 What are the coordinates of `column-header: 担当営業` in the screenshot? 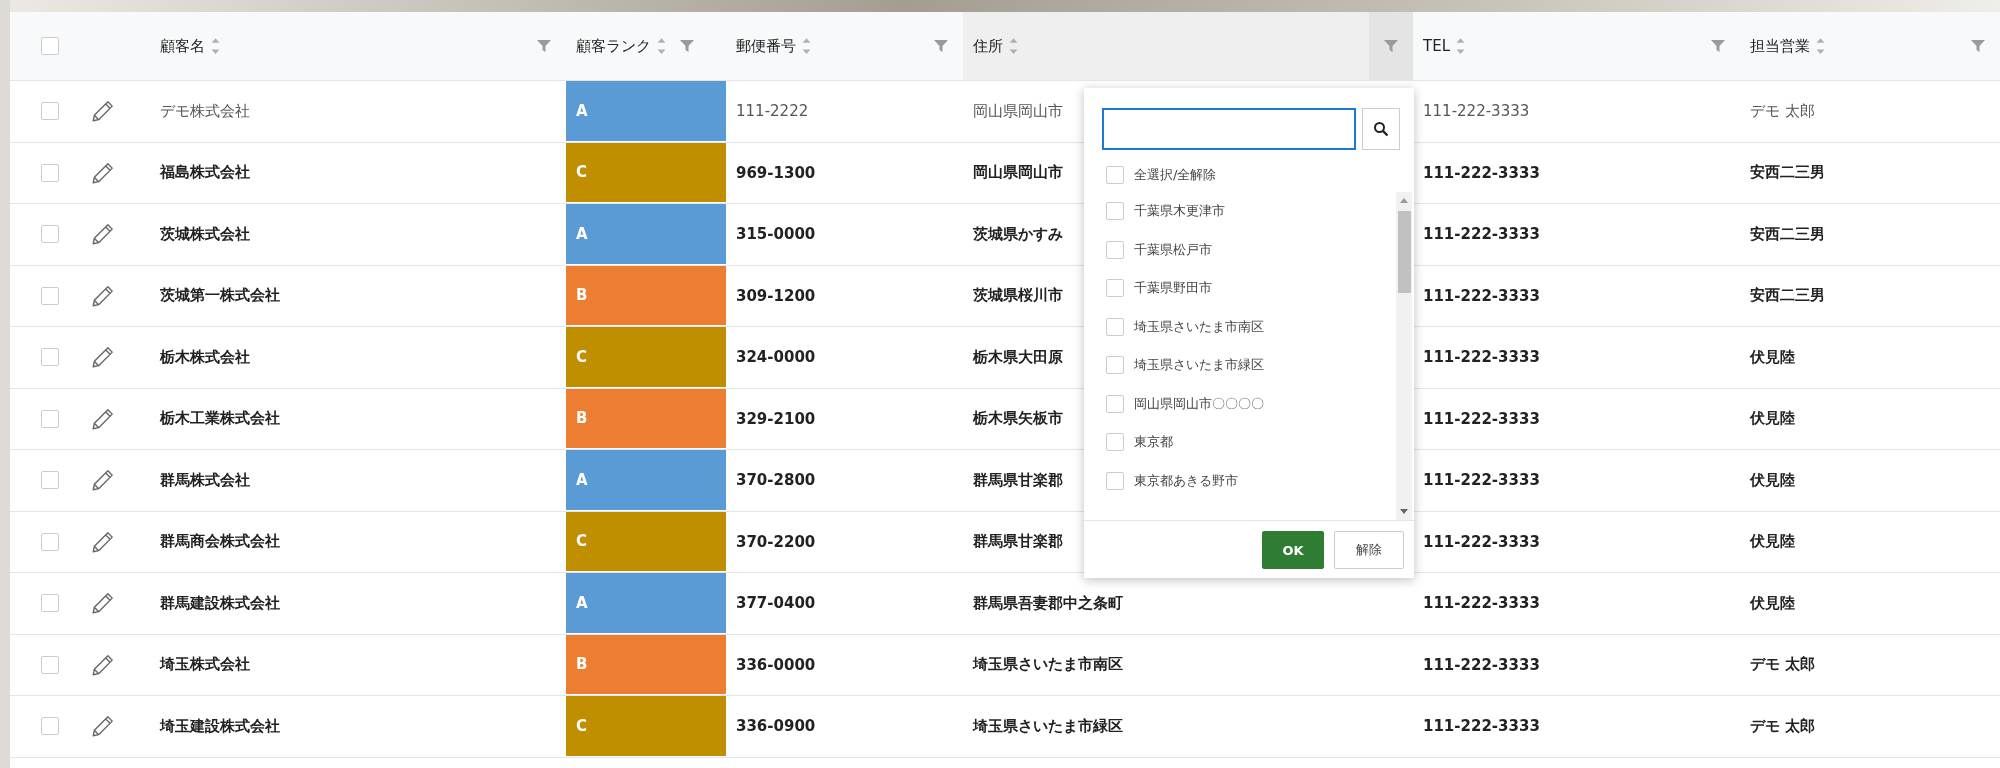 It's located at (1780, 46).